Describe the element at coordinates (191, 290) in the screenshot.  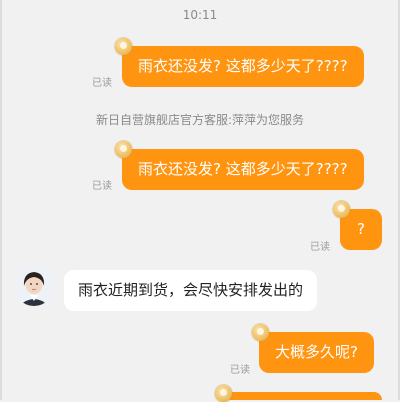
I see `agent-message-bubble: 雨衣近期到货，会尽快安排发出的` at that location.